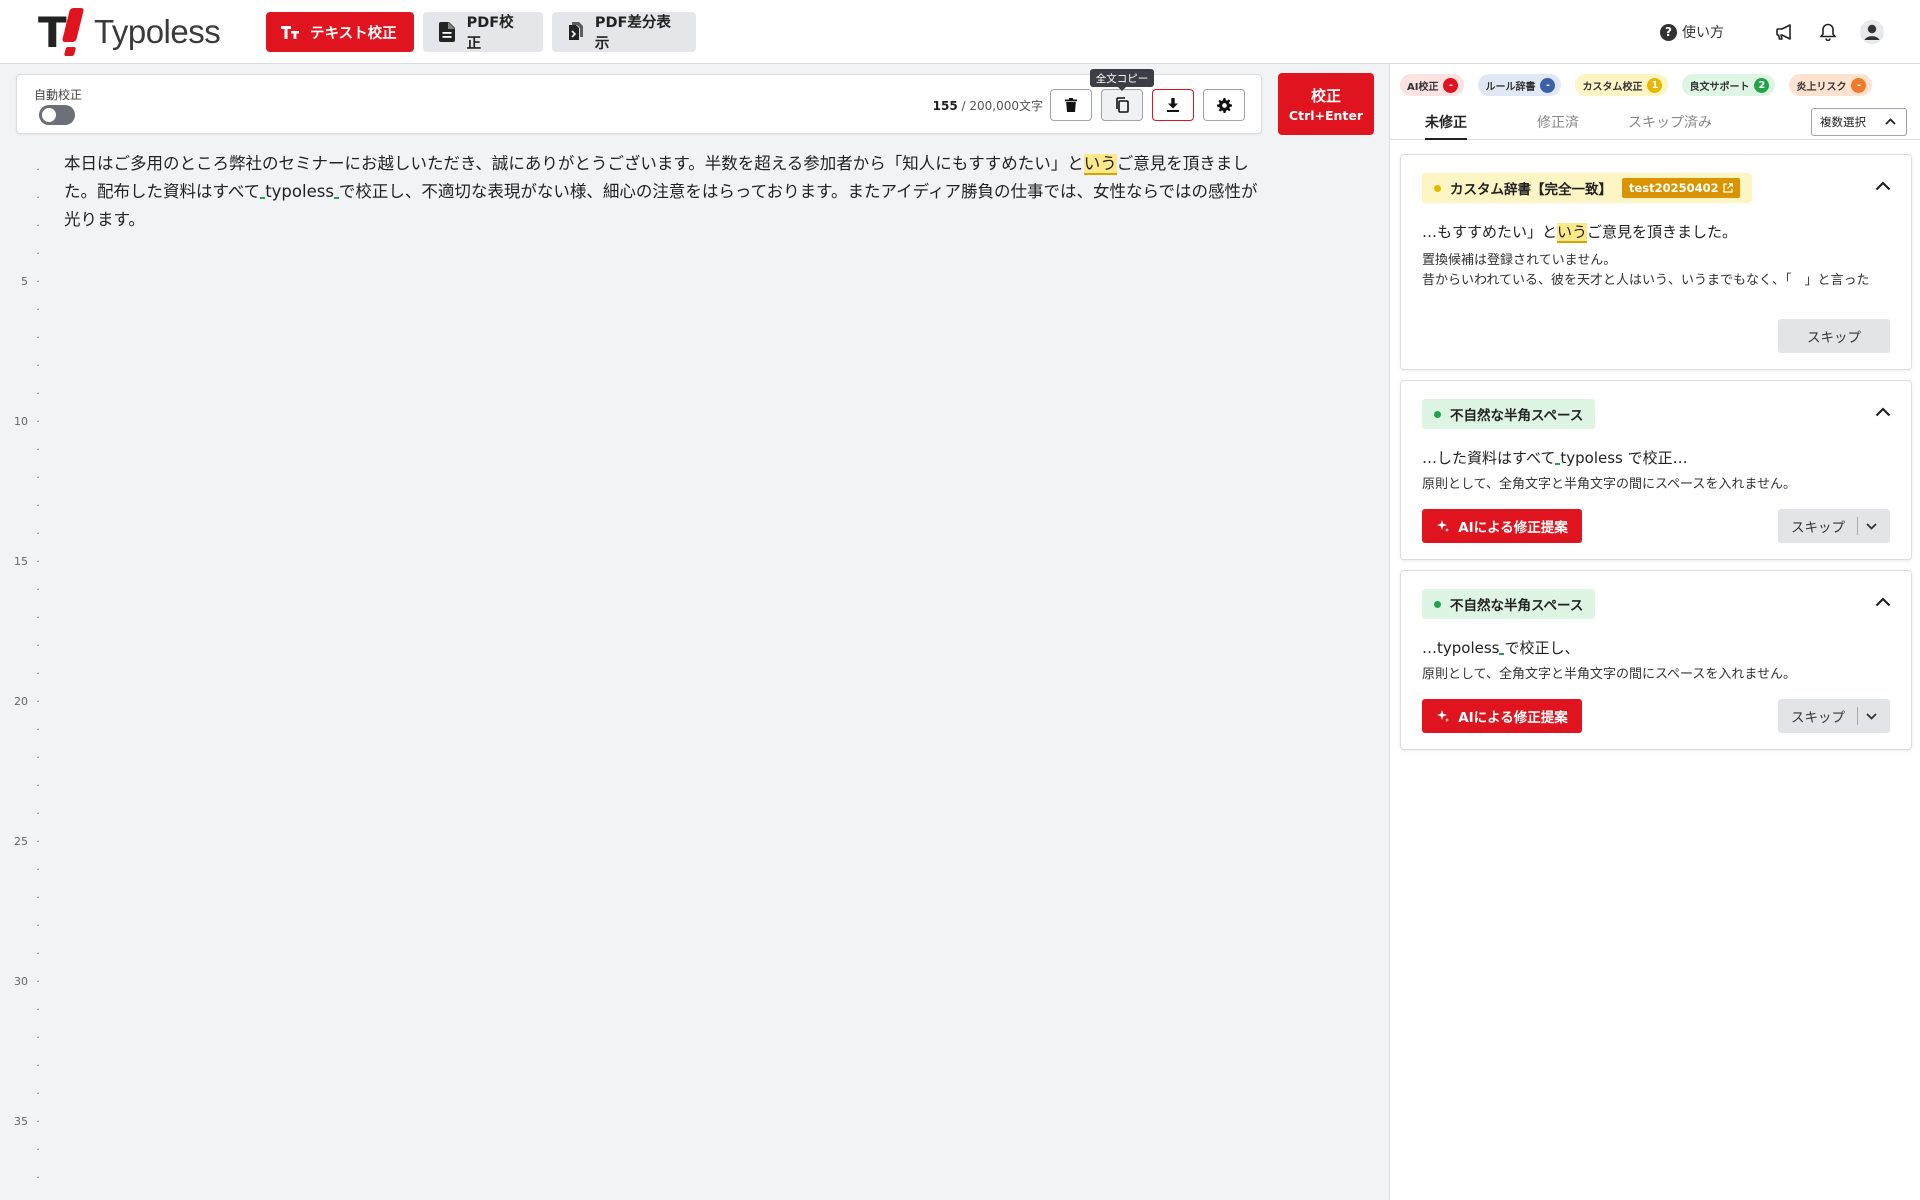 This screenshot has height=1200, width=1920. Describe the element at coordinates (104, 219) in the screenshot. I see `text-segment: 光ります。` at that location.